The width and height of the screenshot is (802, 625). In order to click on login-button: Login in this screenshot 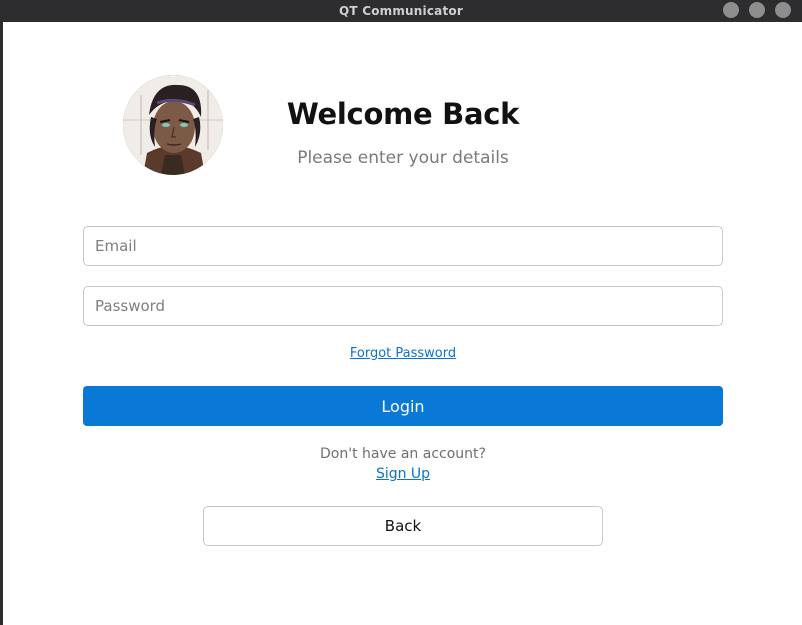, I will do `click(403, 406)`.